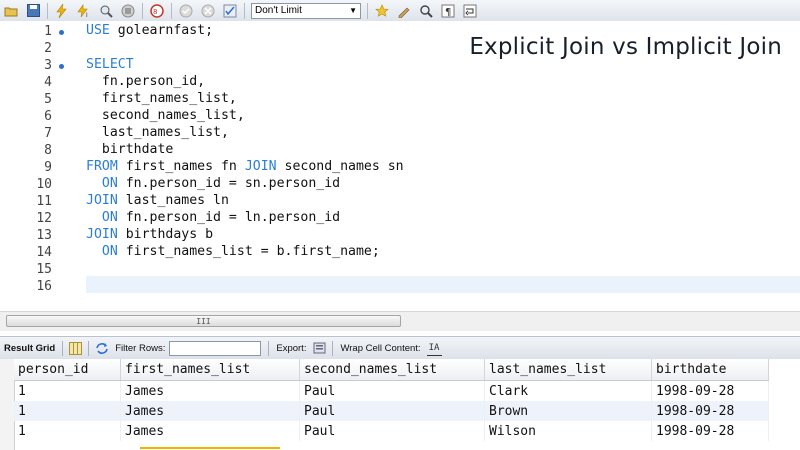  I want to click on explain-magnifier-icon, so click(106, 10).